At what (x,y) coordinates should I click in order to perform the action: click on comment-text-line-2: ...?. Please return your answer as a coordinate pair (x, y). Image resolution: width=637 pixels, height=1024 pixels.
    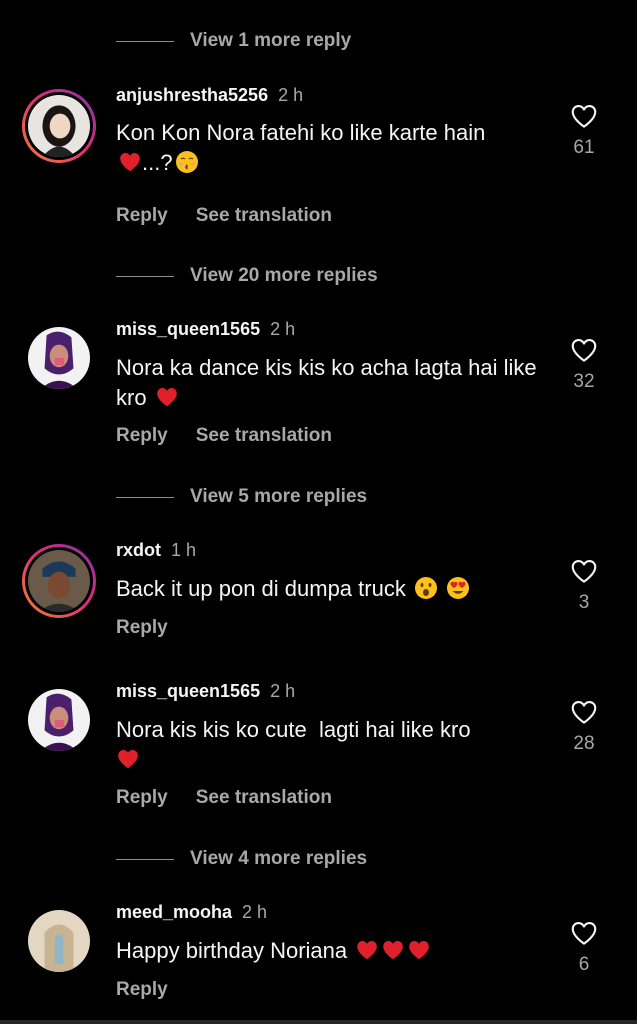
    Looking at the image, I should click on (331, 163).